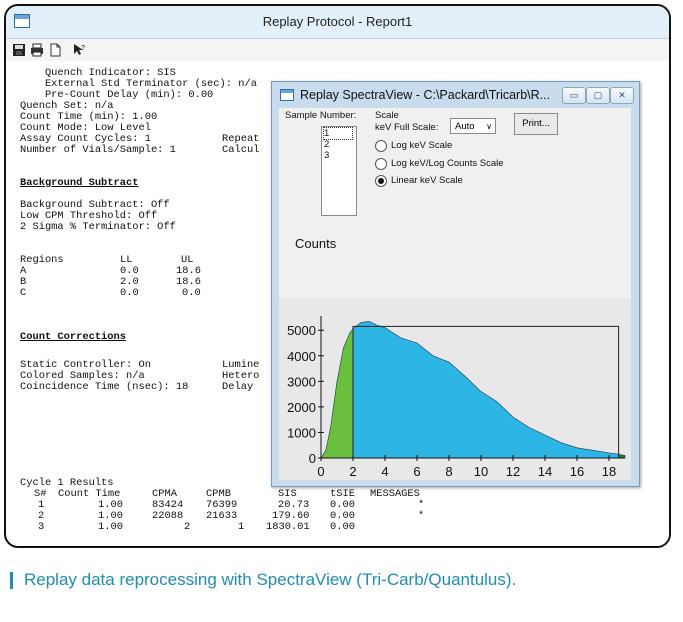 The height and width of the screenshot is (622, 683). Describe the element at coordinates (191, 293) in the screenshot. I see `region-ul: 0.0` at that location.